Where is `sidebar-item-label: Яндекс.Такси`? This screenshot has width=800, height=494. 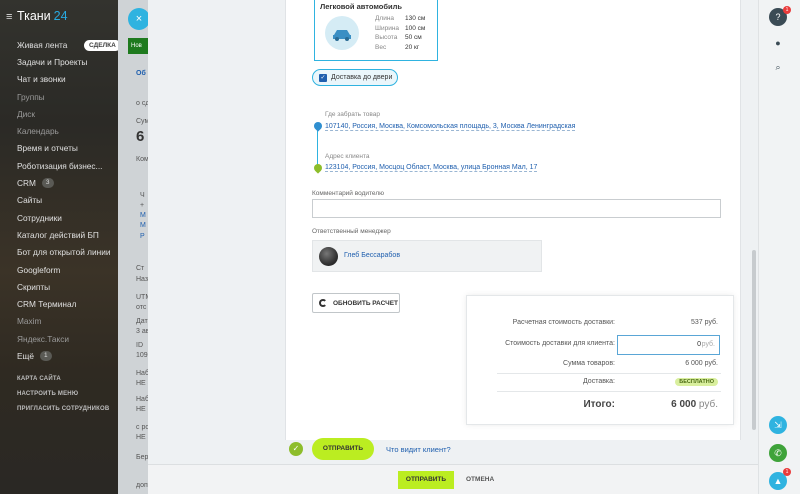 sidebar-item-label: Яндекс.Такси is located at coordinates (43, 338).